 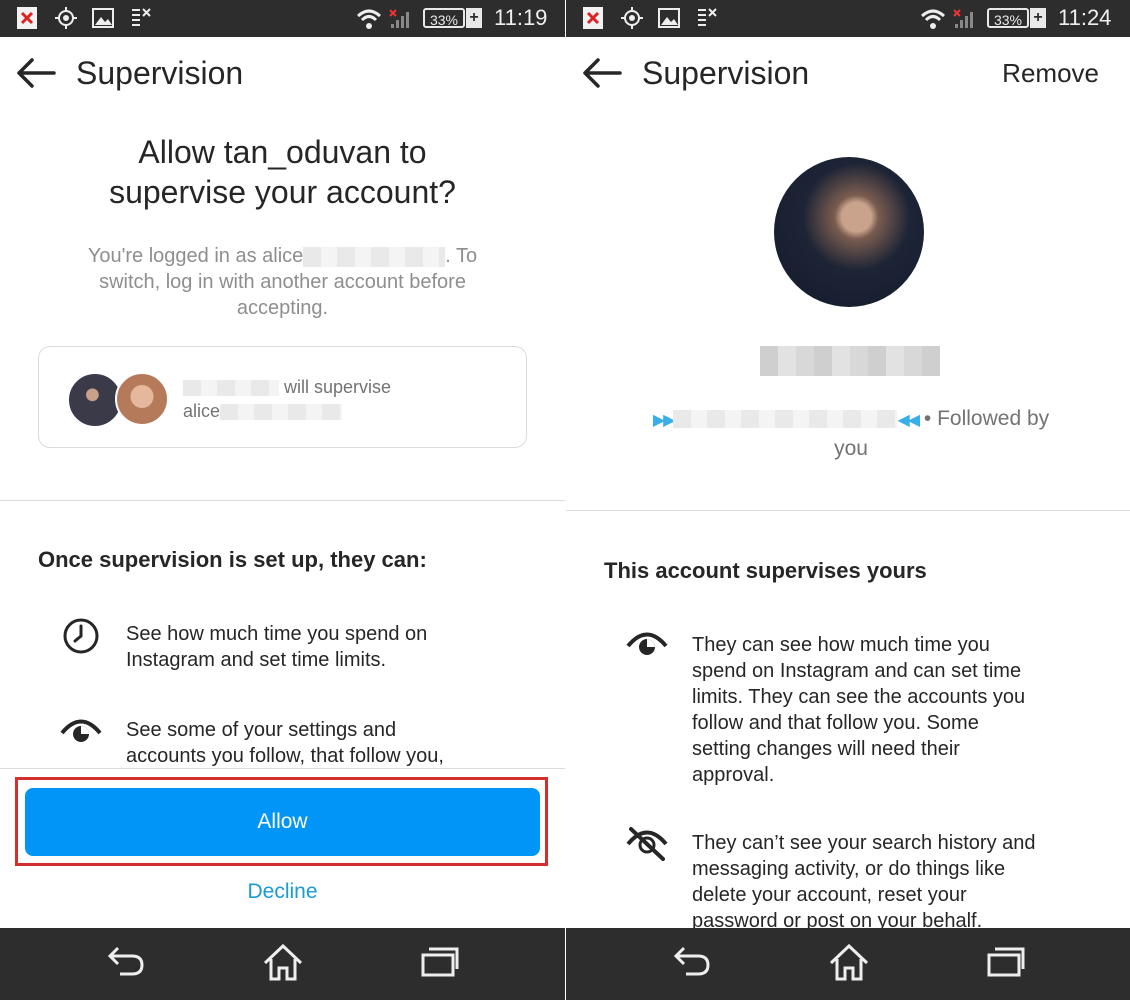 What do you see at coordinates (277, 634) in the screenshot?
I see `permission-line: See how much time you spend on` at bounding box center [277, 634].